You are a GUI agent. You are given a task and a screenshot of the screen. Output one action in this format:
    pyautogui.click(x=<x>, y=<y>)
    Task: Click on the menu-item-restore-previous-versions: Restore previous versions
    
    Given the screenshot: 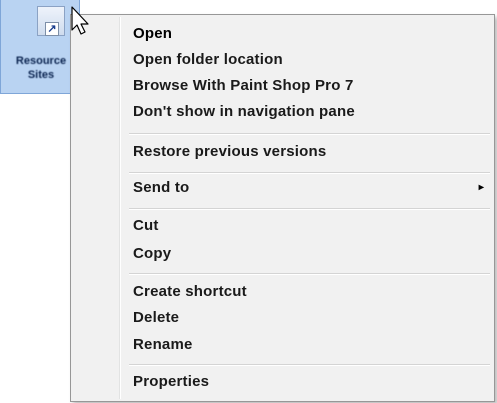 What is the action you would take?
    pyautogui.click(x=308, y=152)
    